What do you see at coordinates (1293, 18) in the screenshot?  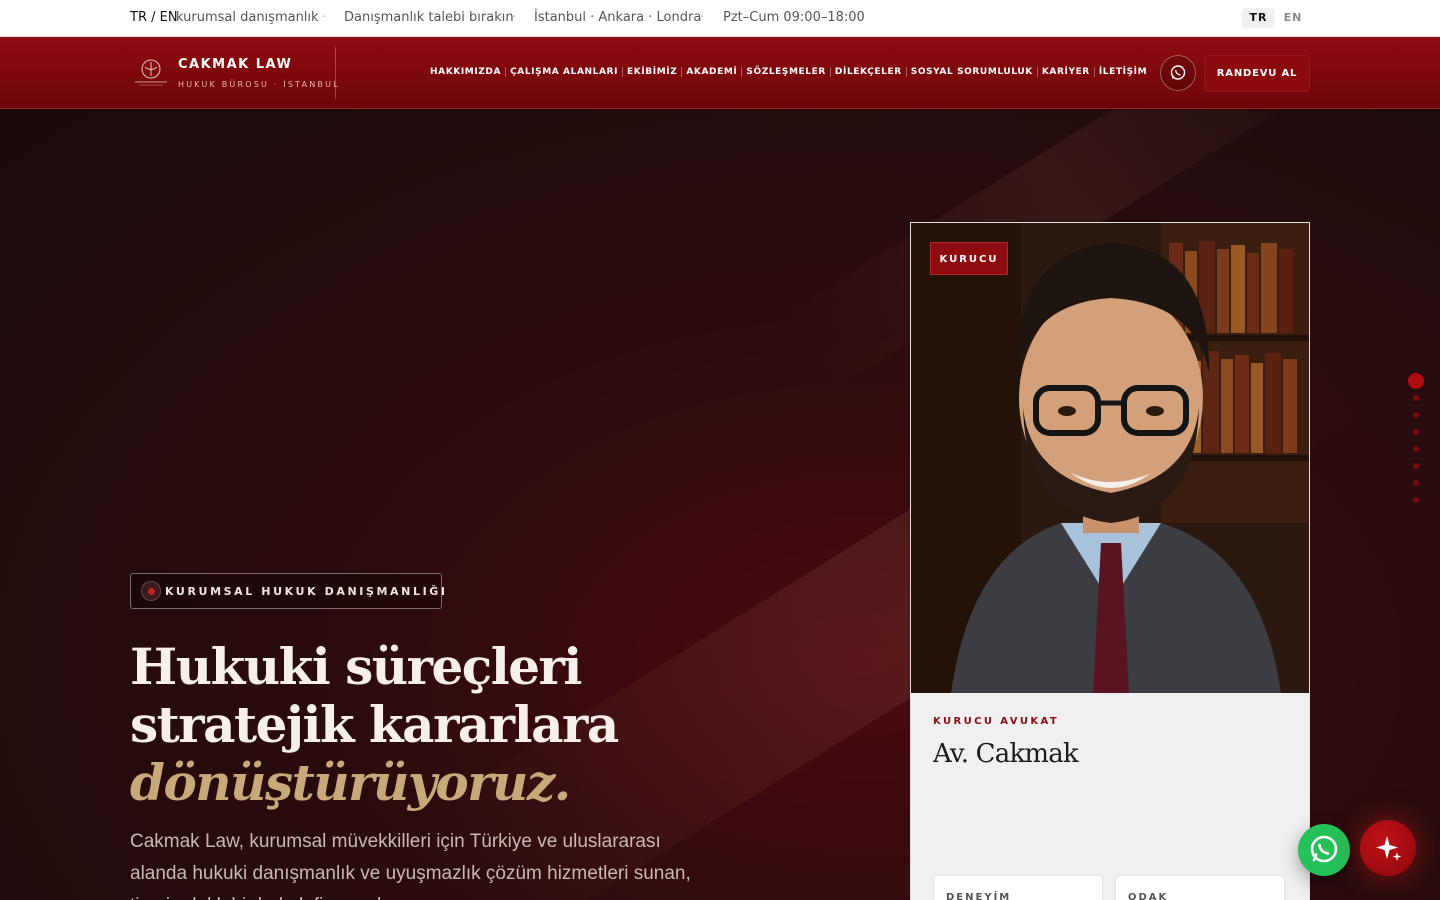 I see `lang-en-button: EN` at bounding box center [1293, 18].